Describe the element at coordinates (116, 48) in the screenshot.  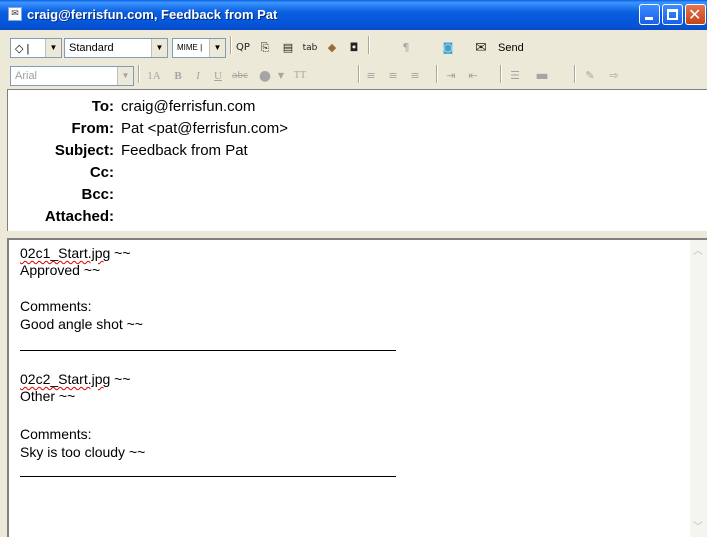
I see `style-select: Standard ▼` at that location.